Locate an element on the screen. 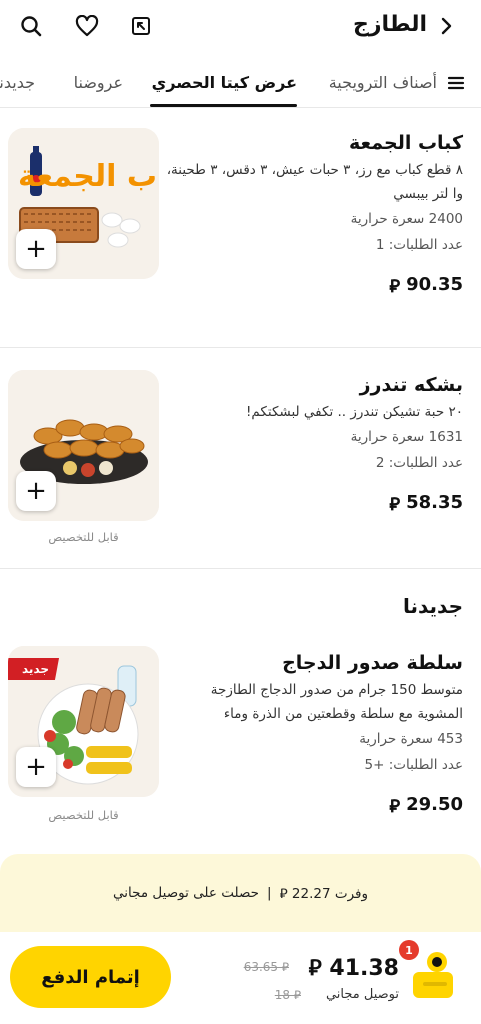  page-title: الطازج is located at coordinates (389, 24).